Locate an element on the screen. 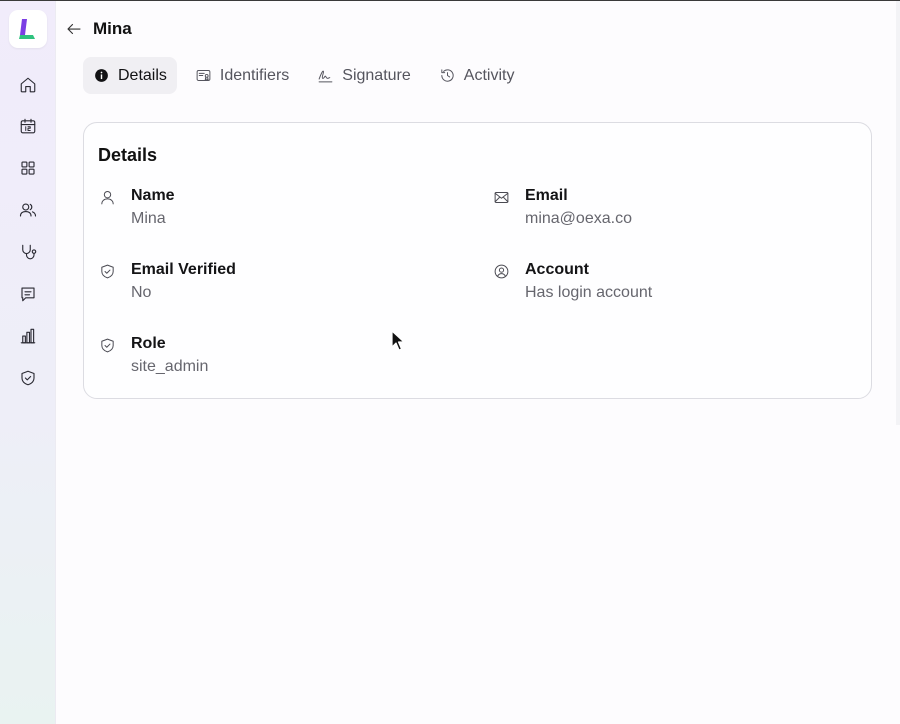 The width and height of the screenshot is (900, 724). tab-details: Details is located at coordinates (130, 75).